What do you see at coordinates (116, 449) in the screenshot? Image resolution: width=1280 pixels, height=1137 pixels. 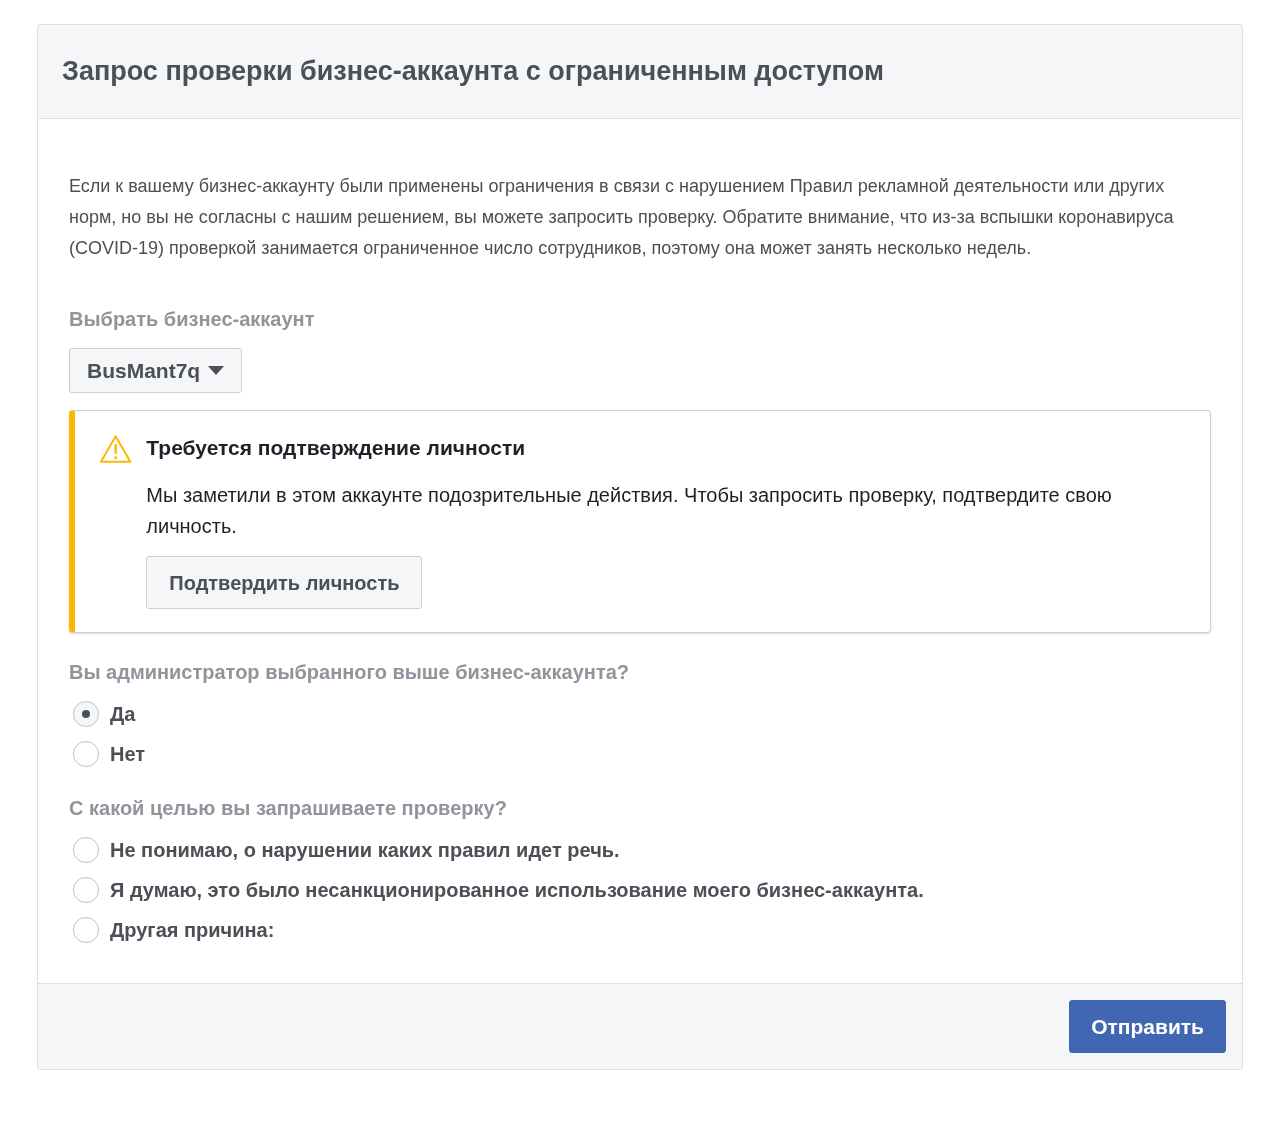 I see `warning-icon` at bounding box center [116, 449].